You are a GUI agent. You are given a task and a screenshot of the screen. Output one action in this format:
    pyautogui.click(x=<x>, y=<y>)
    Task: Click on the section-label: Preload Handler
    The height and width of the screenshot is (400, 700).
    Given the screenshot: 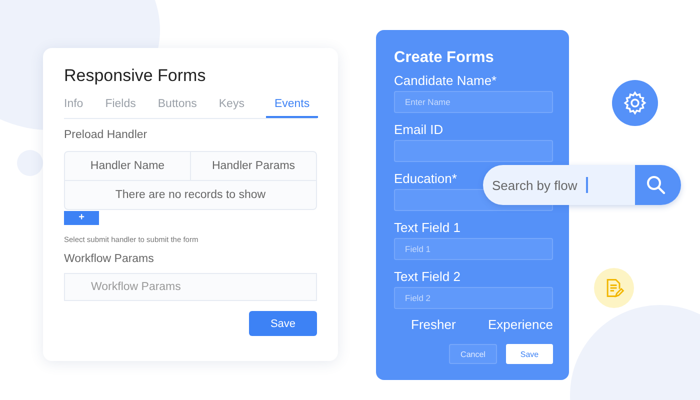 What is the action you would take?
    pyautogui.click(x=106, y=135)
    